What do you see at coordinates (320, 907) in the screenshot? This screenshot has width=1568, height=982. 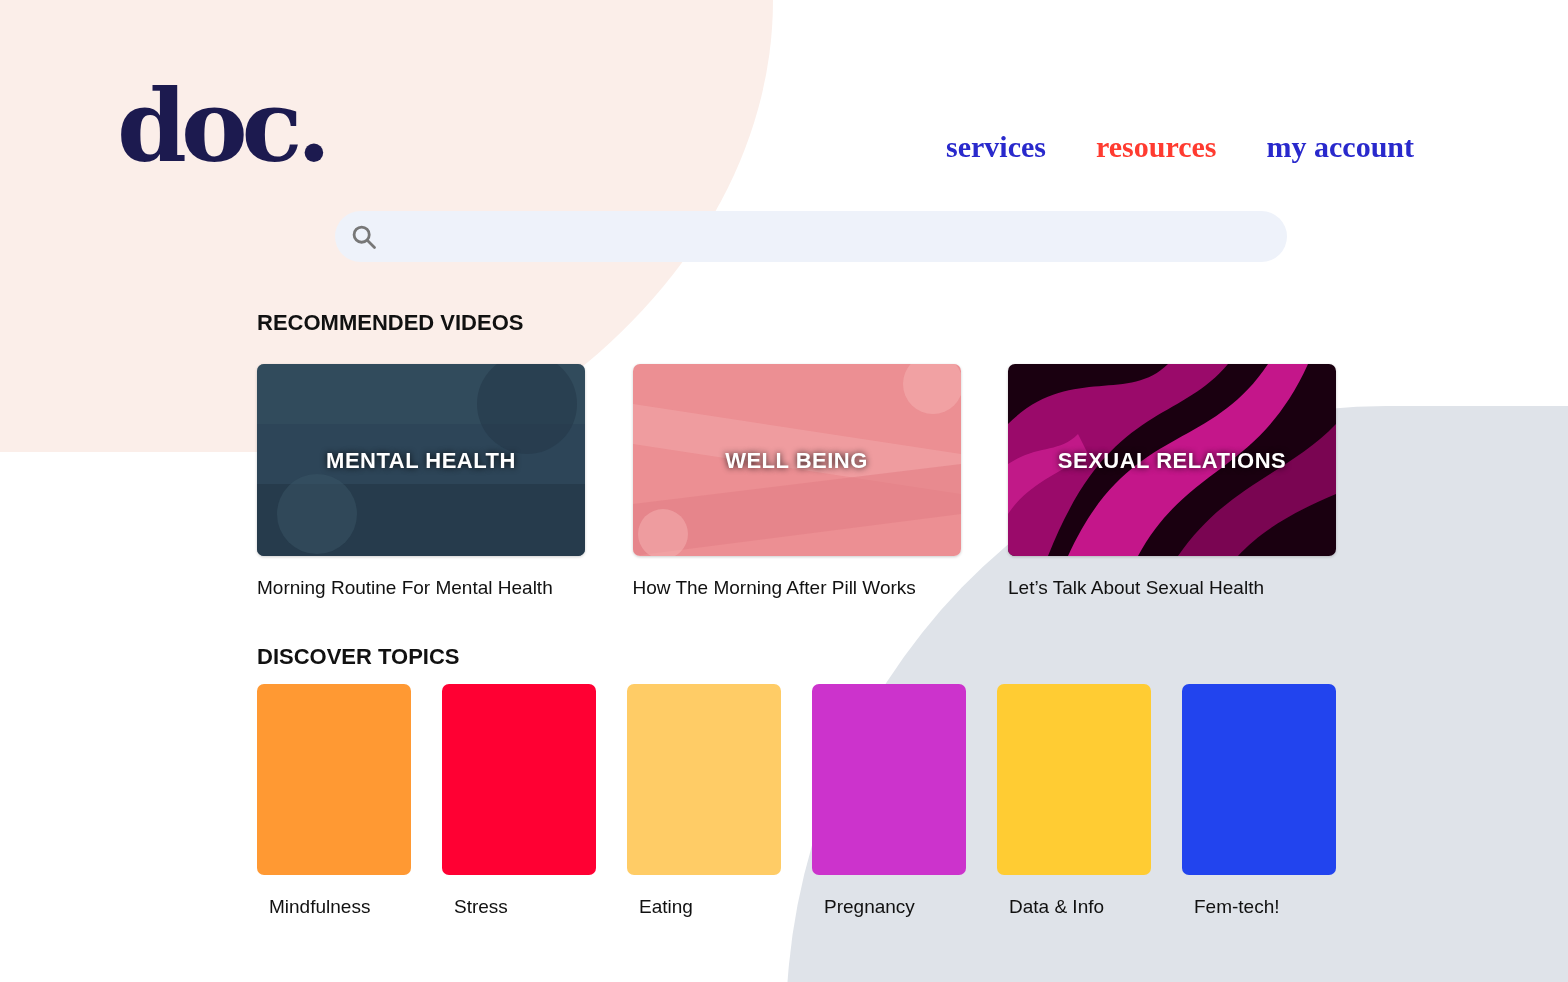 I see `topic-label: Mindfulness` at bounding box center [320, 907].